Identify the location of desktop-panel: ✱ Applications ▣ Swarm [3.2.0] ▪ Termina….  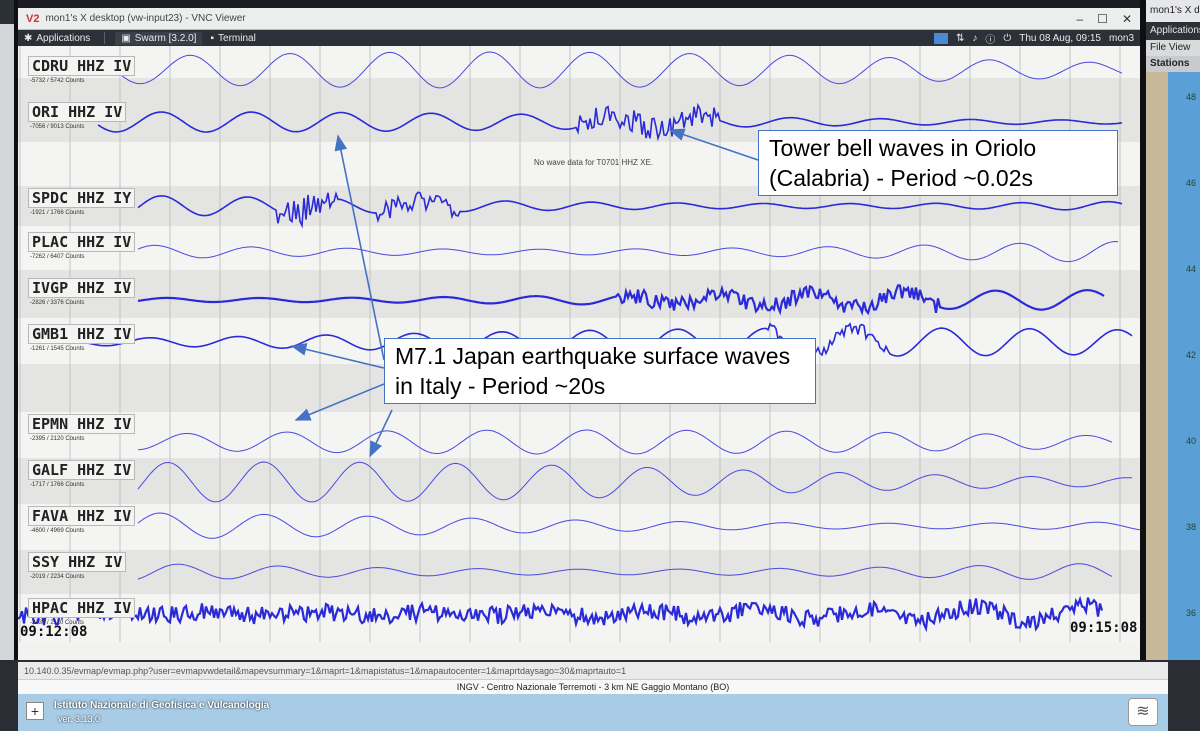
(579, 38).